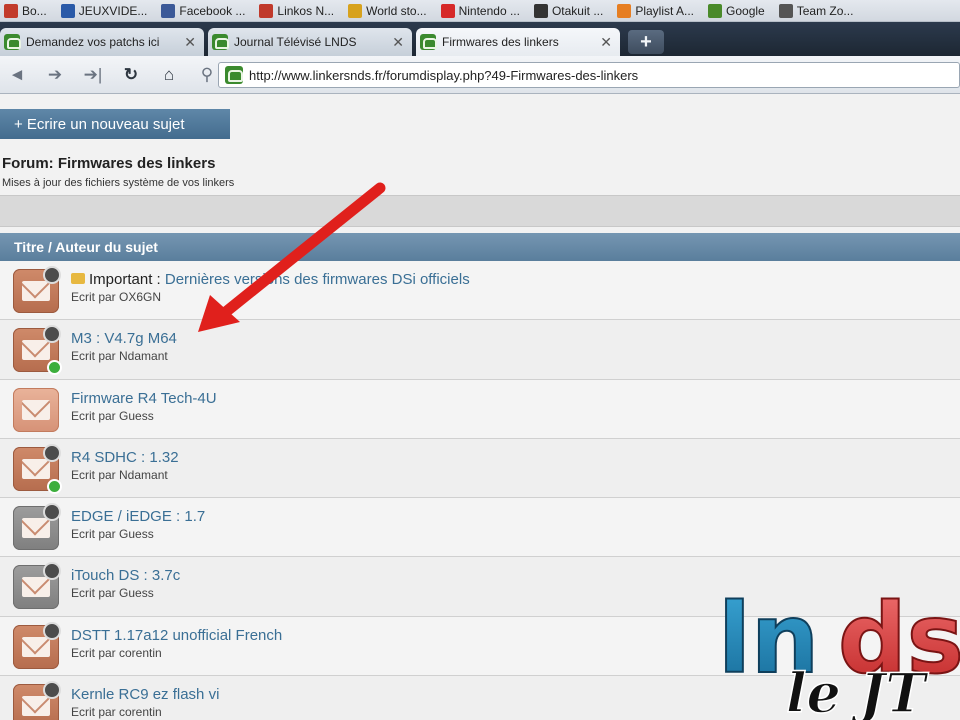 The width and height of the screenshot is (960, 720). What do you see at coordinates (480, 468) in the screenshot?
I see `thread-row: R4 SDHC : 1.32 Ecrit par Ndamant` at bounding box center [480, 468].